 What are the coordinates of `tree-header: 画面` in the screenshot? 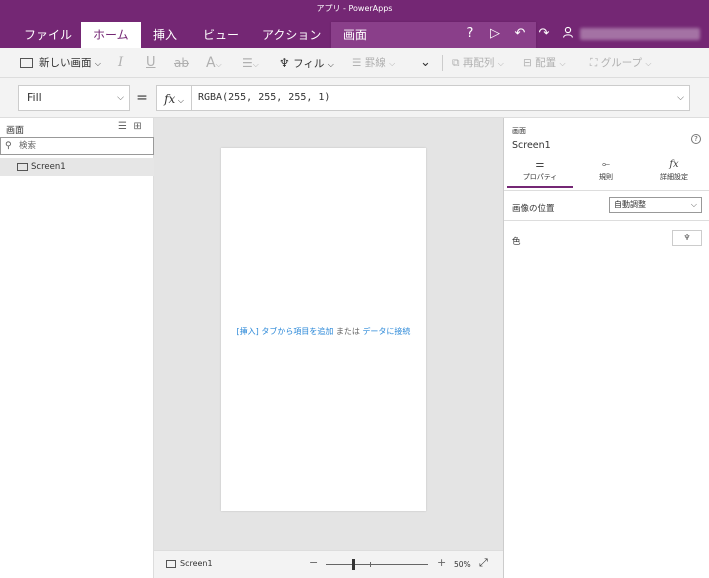 It's located at (15, 131).